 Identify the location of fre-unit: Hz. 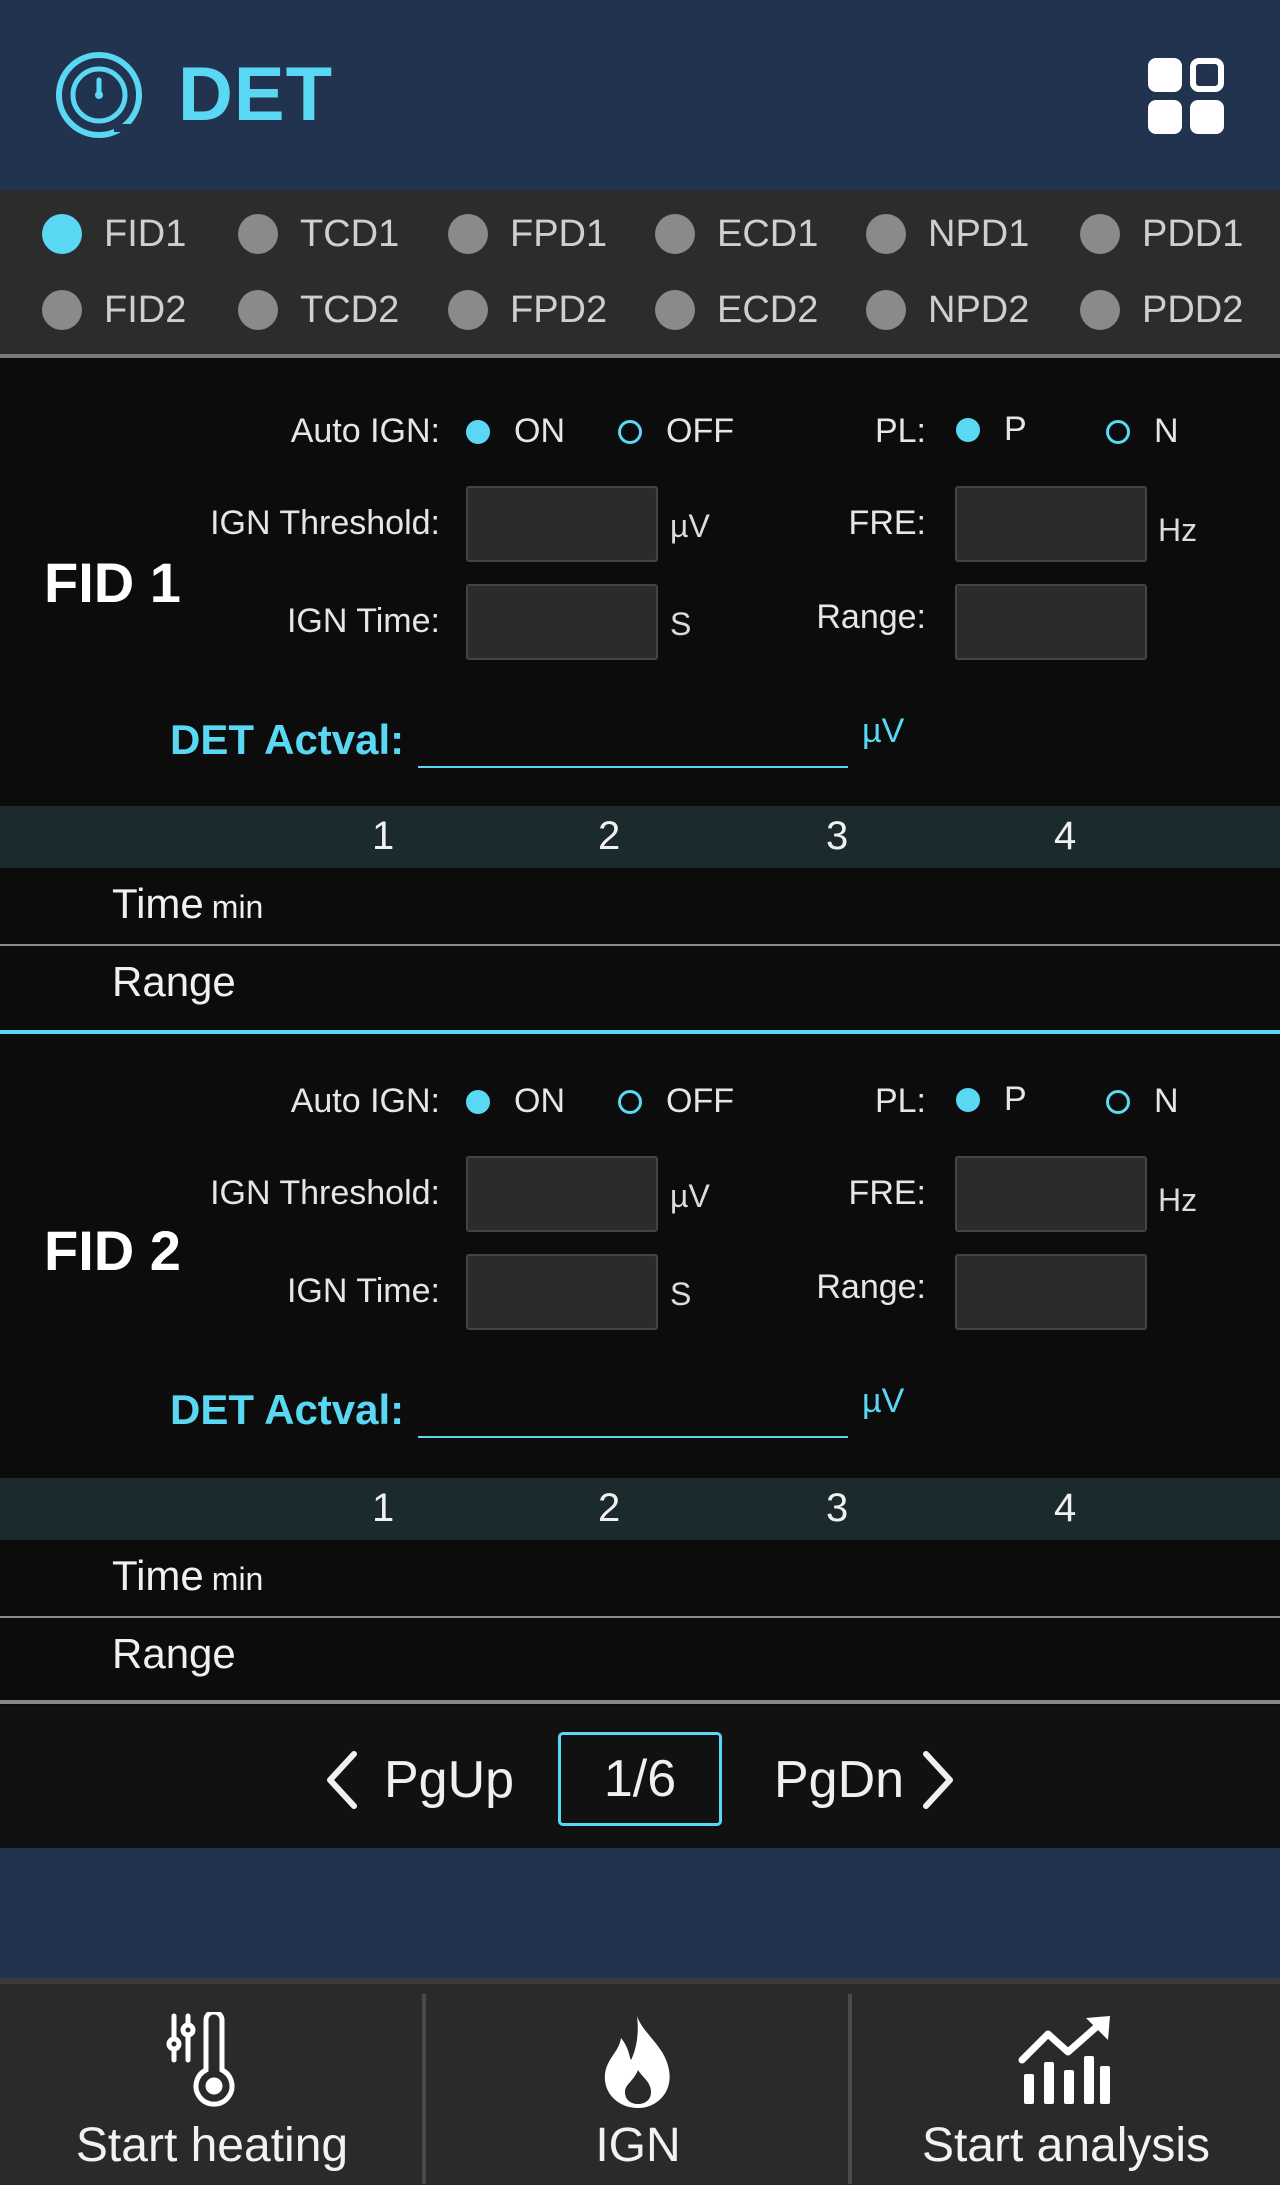
(1178, 1200).